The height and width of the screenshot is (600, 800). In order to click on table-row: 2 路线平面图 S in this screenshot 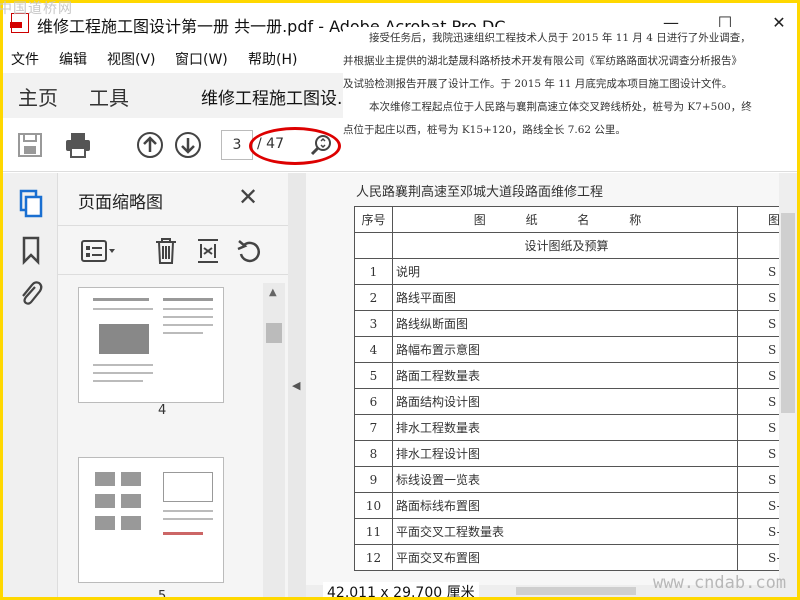, I will do `click(571, 297)`.